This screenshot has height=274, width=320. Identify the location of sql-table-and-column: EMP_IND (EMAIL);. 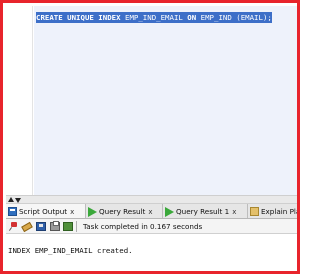
(234, 17).